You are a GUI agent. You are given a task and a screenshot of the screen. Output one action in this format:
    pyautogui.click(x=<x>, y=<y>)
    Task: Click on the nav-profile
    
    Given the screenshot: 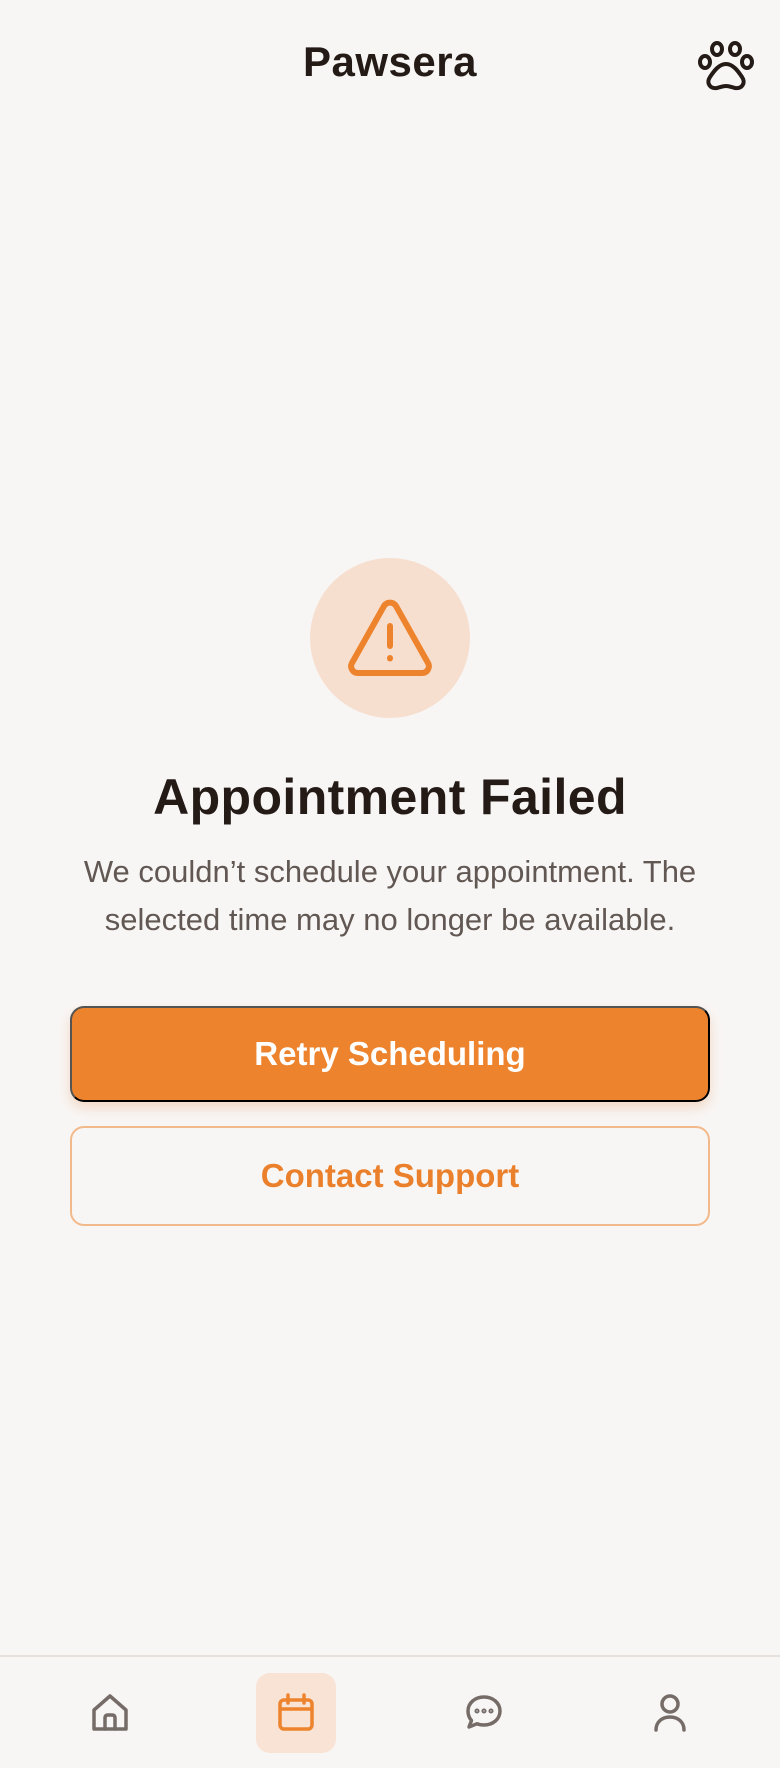 What is the action you would take?
    pyautogui.click(x=670, y=1713)
    